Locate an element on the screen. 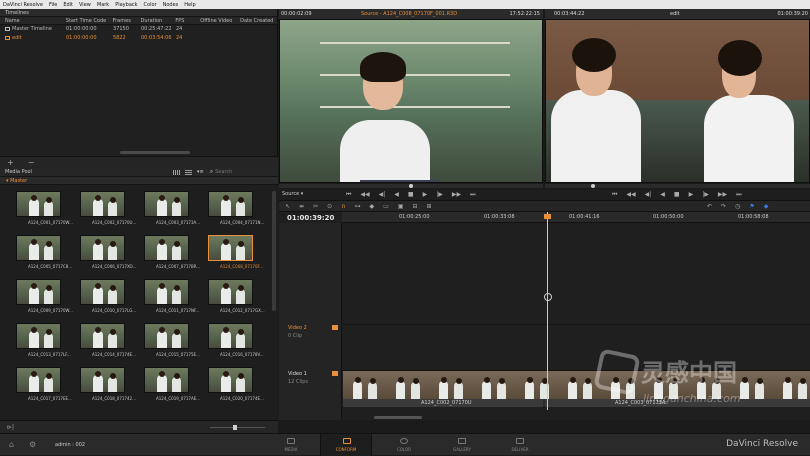  track-video2-name: Video 2 is located at coordinates (297, 328).